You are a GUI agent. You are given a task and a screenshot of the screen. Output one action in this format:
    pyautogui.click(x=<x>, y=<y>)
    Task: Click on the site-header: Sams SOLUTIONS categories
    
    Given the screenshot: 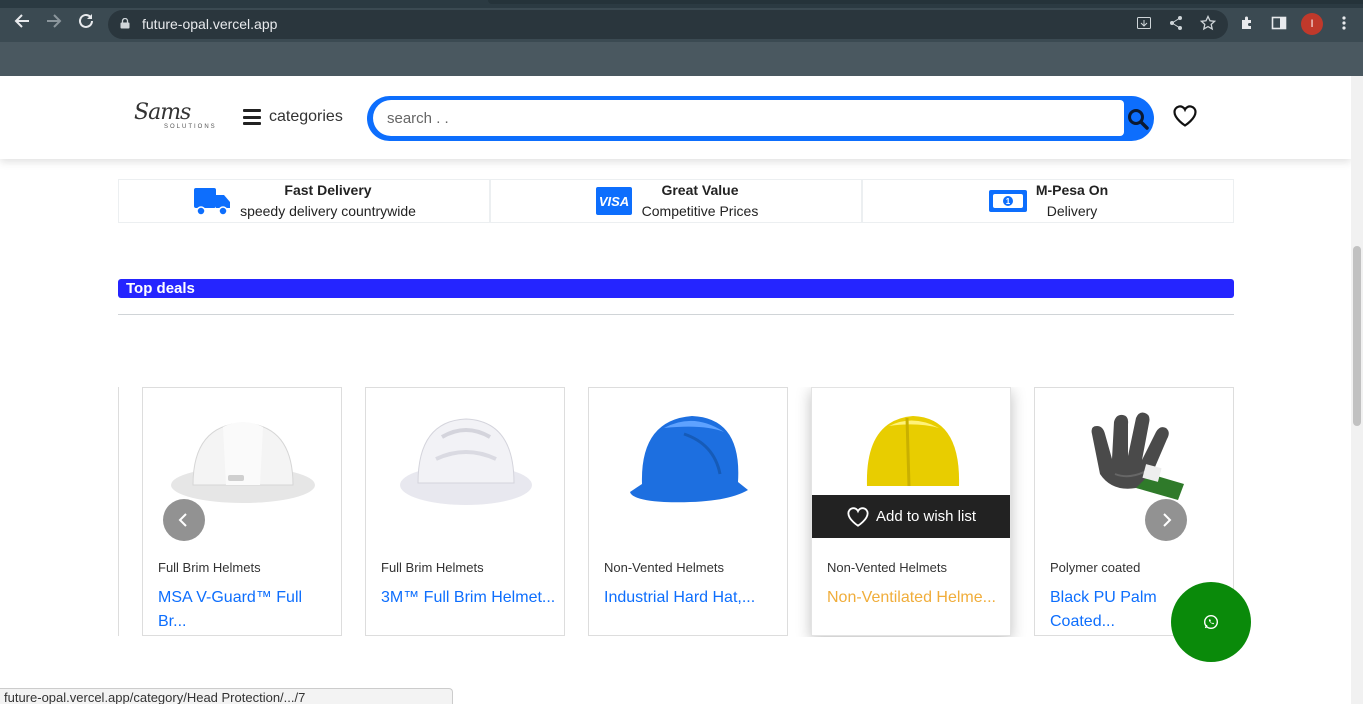 What is the action you would take?
    pyautogui.click(x=675, y=117)
    